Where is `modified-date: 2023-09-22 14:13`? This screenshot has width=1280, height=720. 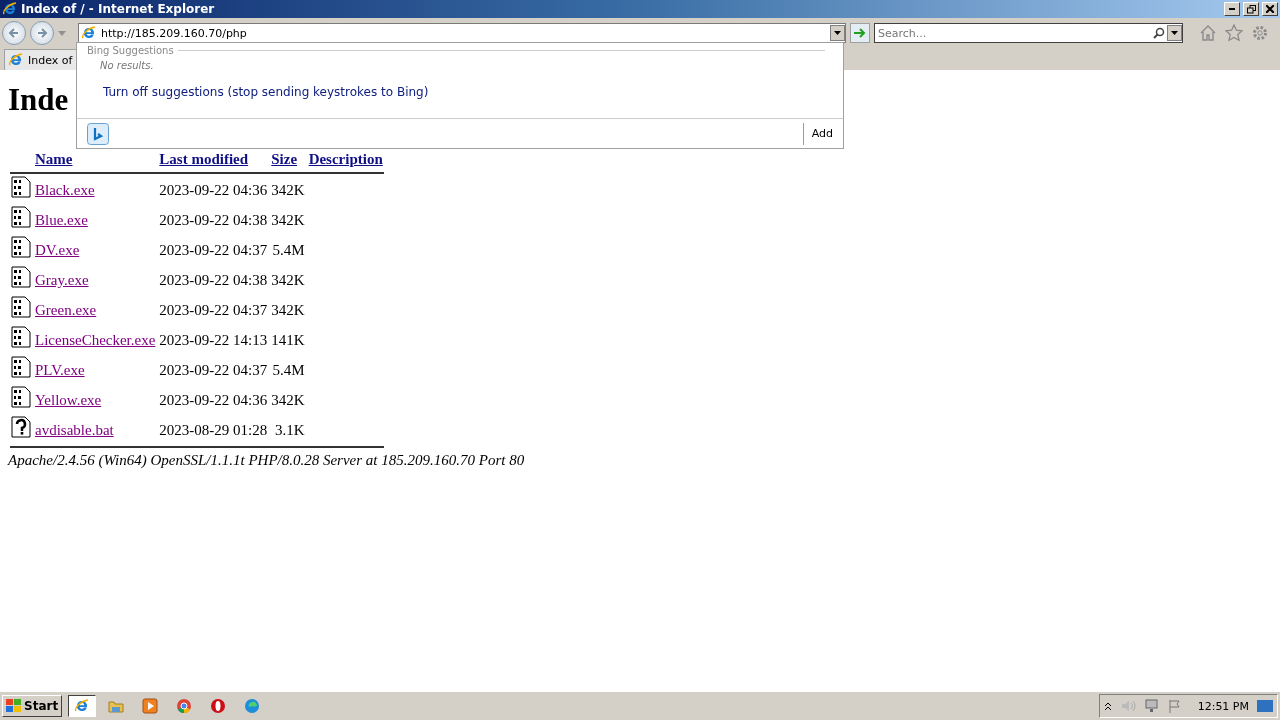
modified-date: 2023-09-22 14:13 is located at coordinates (213, 340).